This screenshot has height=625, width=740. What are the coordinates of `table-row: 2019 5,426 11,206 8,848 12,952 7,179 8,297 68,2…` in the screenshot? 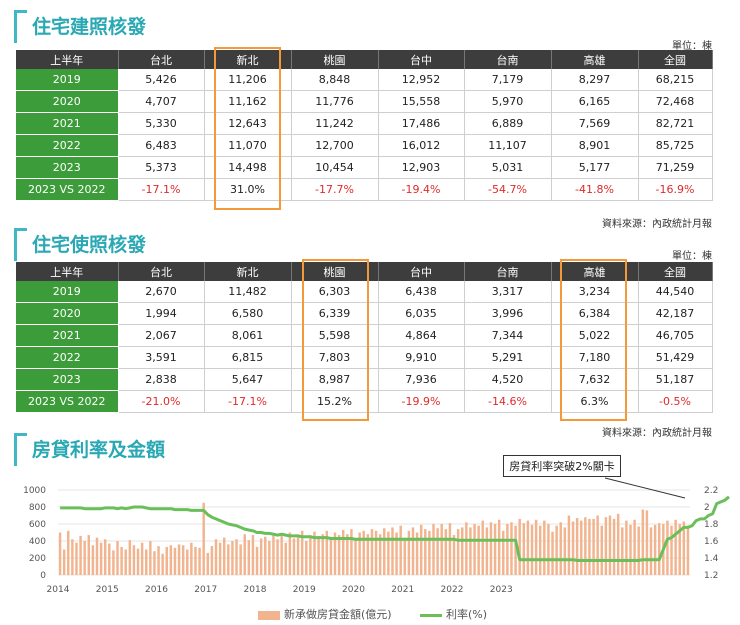 It's located at (364, 80).